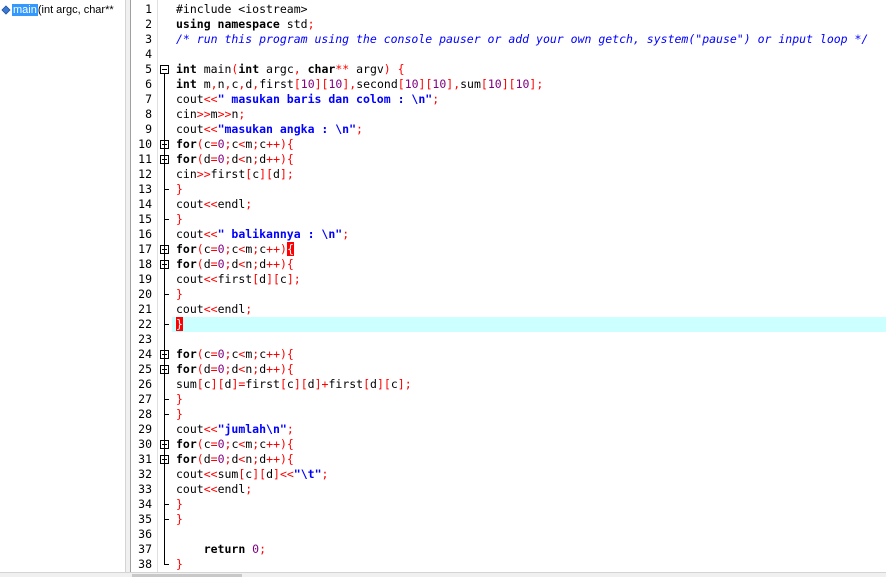 This screenshot has height=577, width=886. What do you see at coordinates (349, 84) in the screenshot?
I see `code-token: ],` at bounding box center [349, 84].